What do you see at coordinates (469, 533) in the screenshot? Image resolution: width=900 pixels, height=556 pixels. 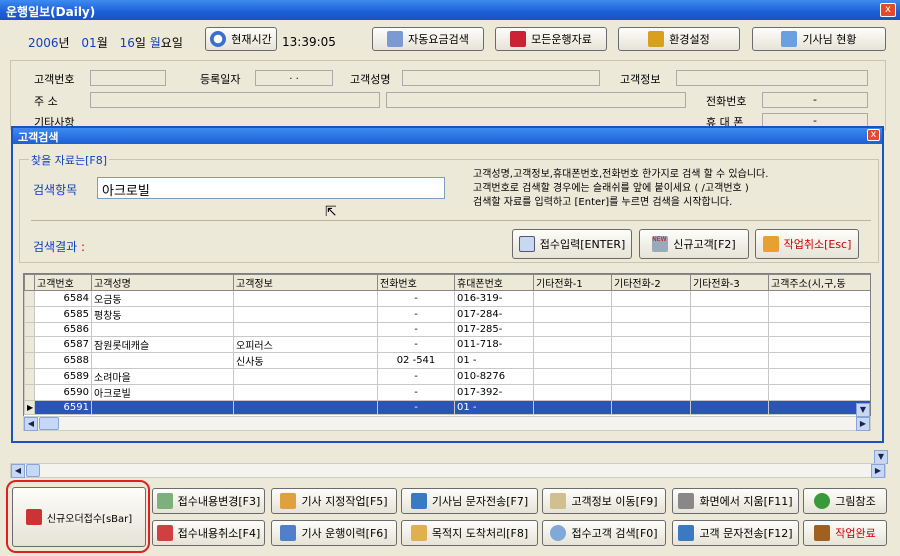 I see `arrival-process-button: 목적지 도착처리[F8]` at bounding box center [469, 533].